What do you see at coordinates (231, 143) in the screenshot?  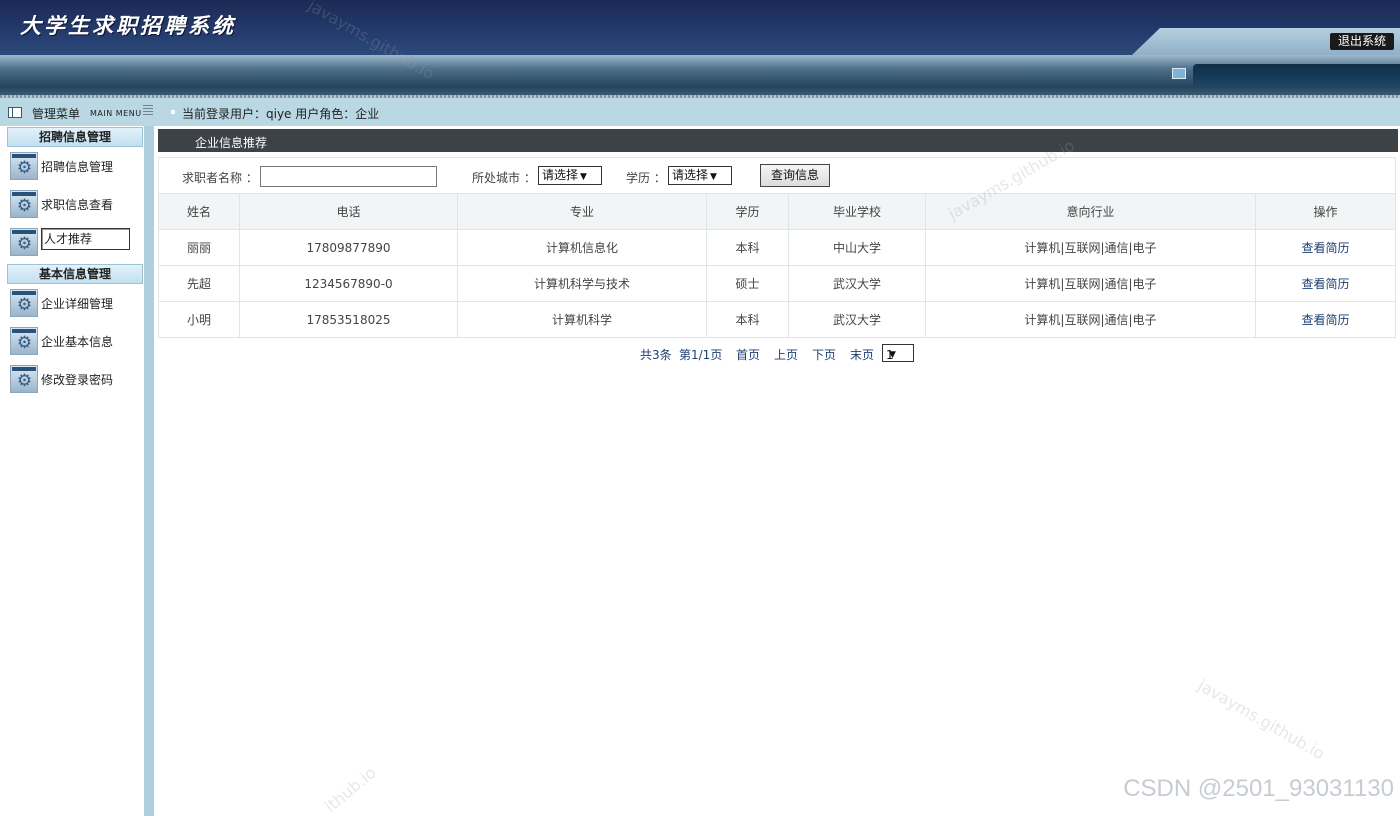 I see `panel-title: 企业信息推荐` at bounding box center [231, 143].